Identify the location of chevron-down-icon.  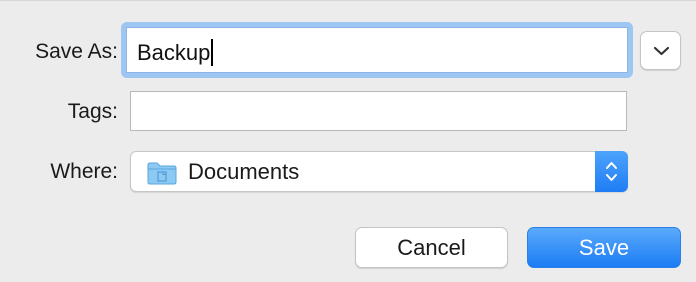
(661, 51).